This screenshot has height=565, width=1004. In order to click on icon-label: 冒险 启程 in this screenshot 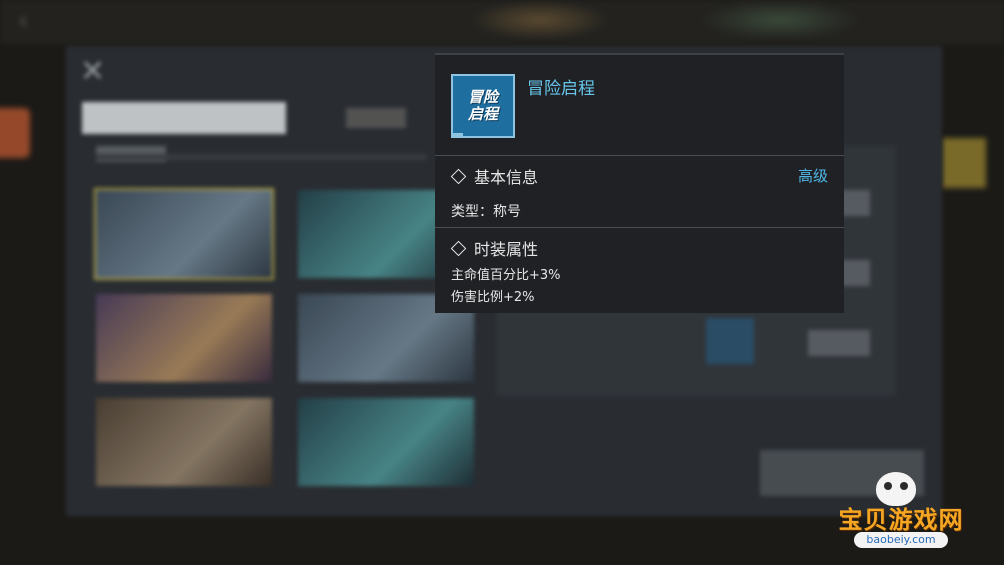, I will do `click(482, 105)`.